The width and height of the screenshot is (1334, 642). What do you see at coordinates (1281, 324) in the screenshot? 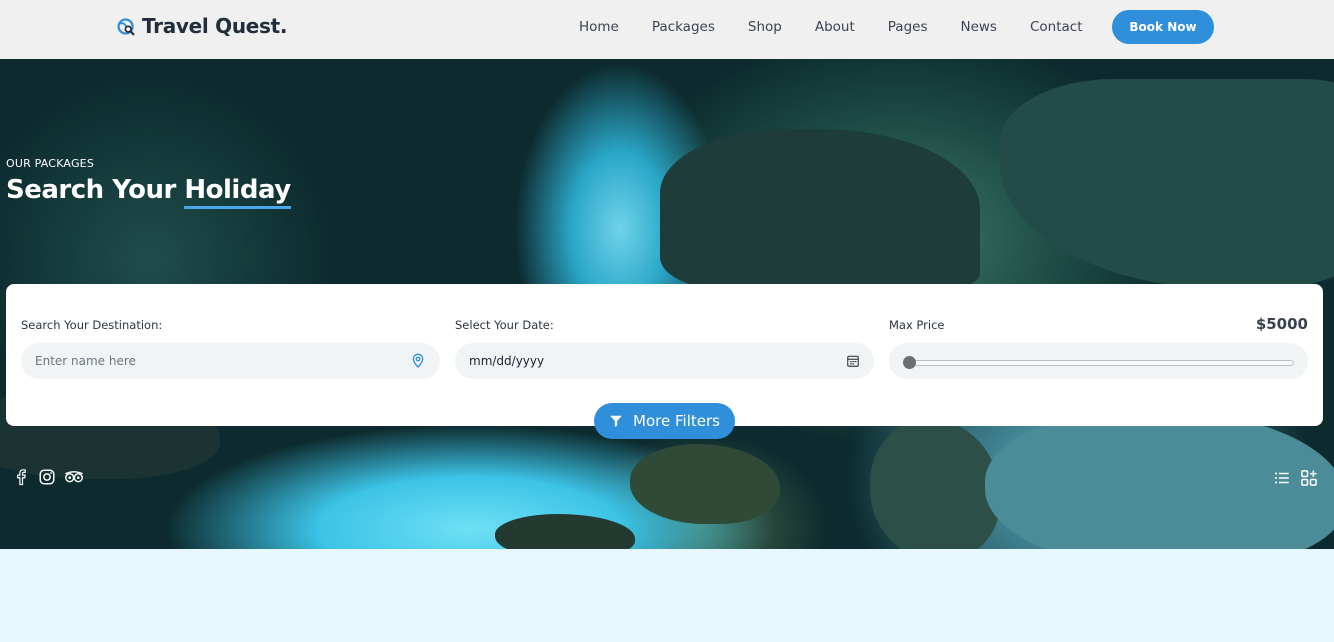
I see `max-price-value: $5000` at bounding box center [1281, 324].